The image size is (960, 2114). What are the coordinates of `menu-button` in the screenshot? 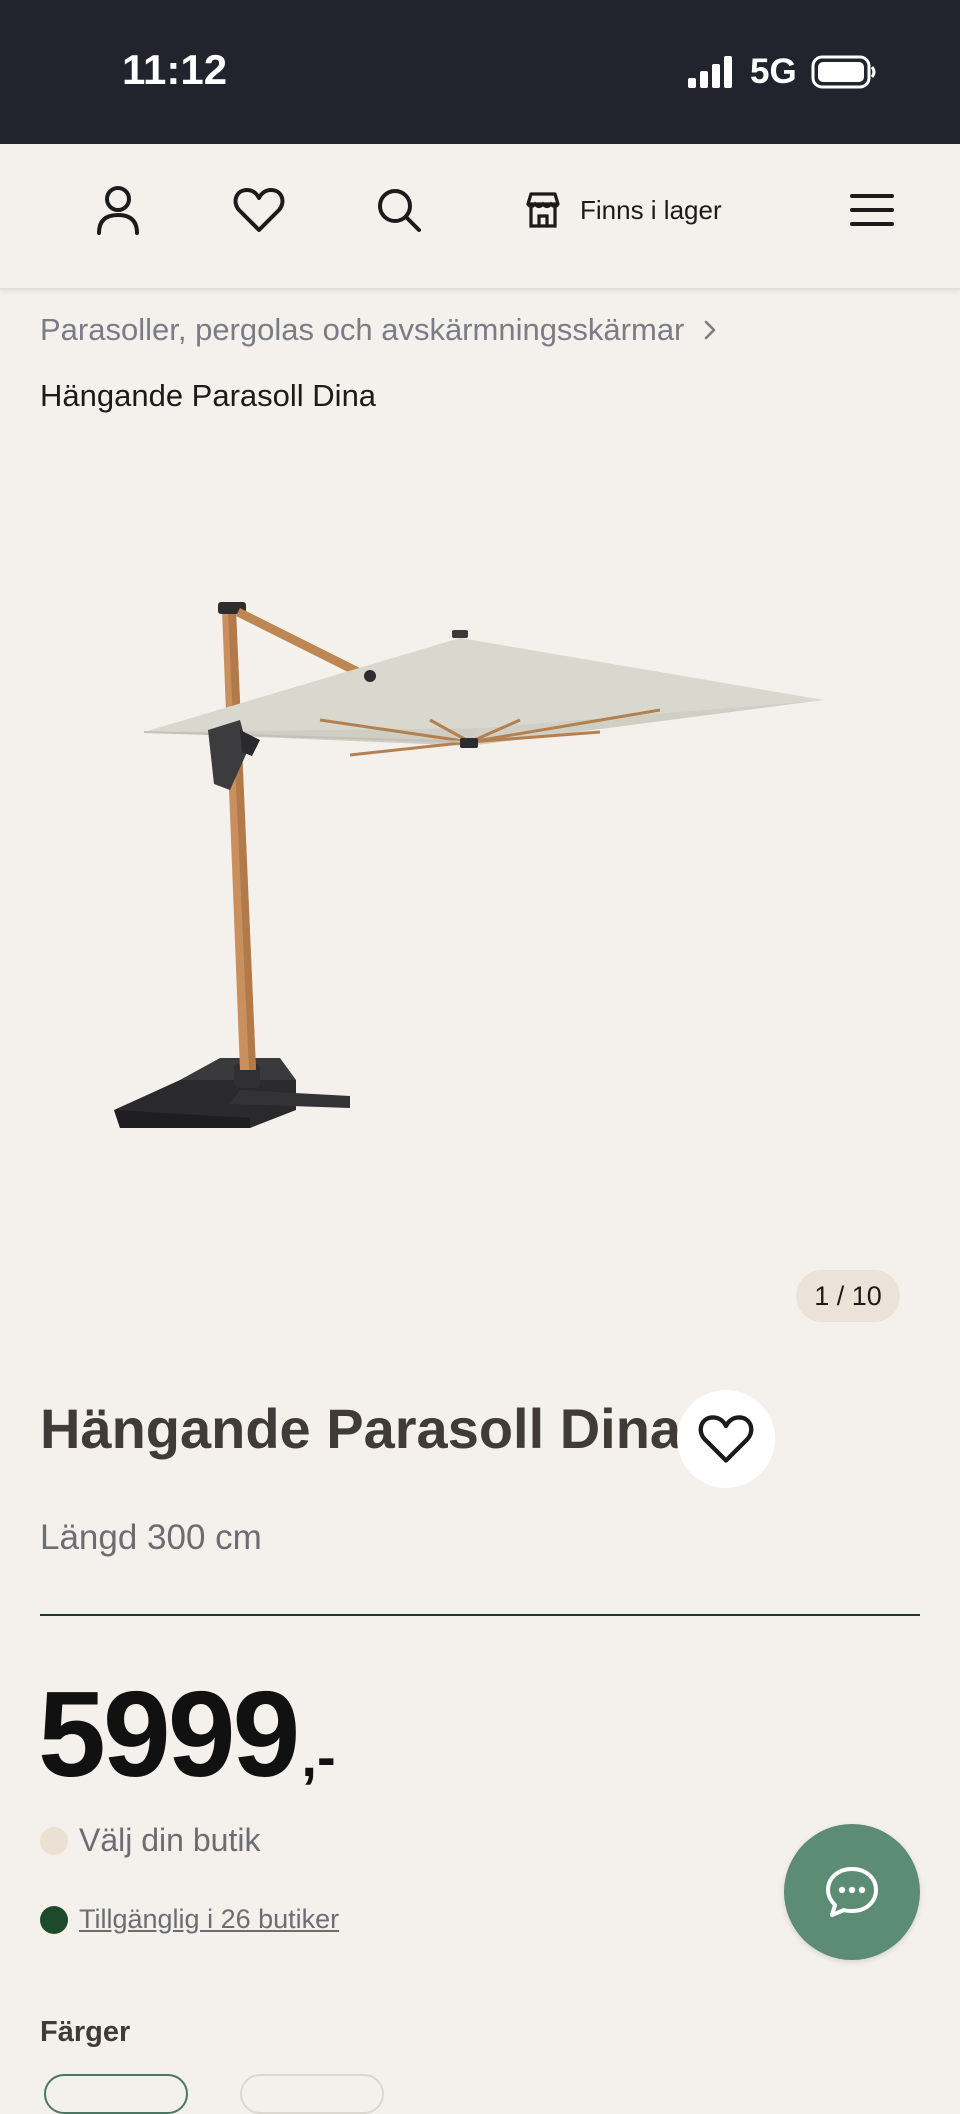 It's located at (872, 210).